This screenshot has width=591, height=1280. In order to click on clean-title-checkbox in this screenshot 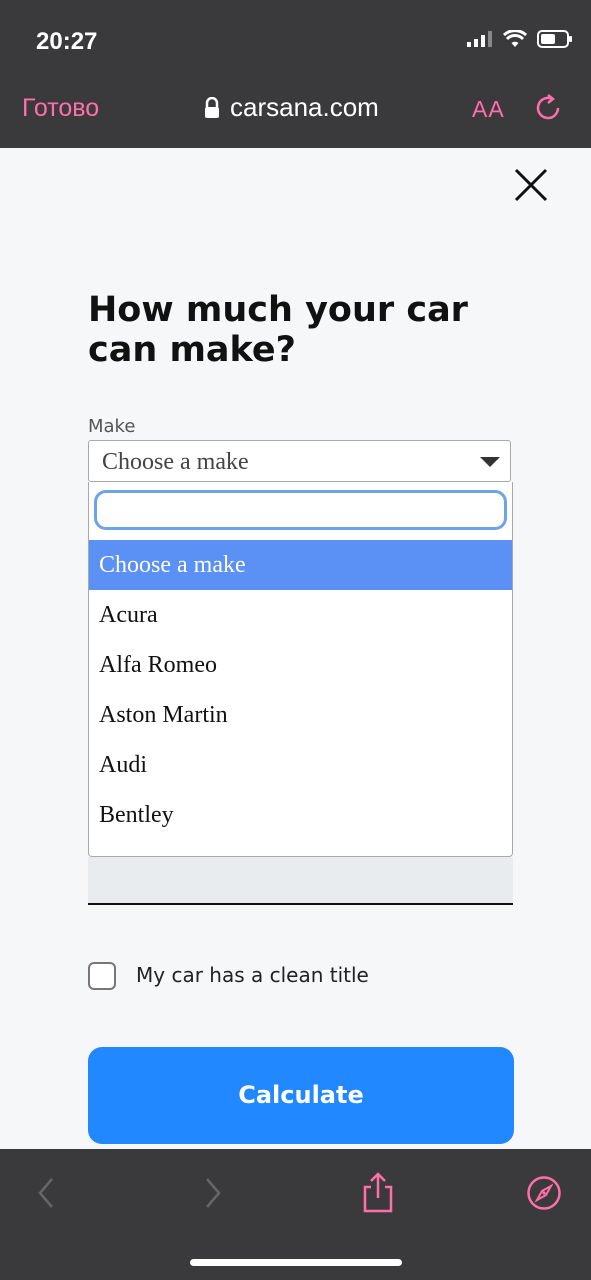, I will do `click(102, 976)`.